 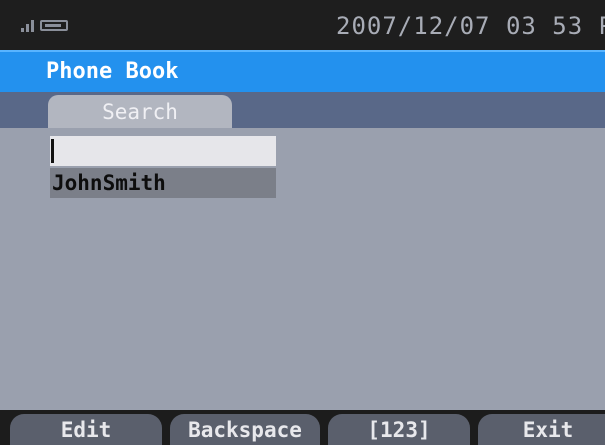 I want to click on backspace-button-label: Backspace, so click(x=245, y=430).